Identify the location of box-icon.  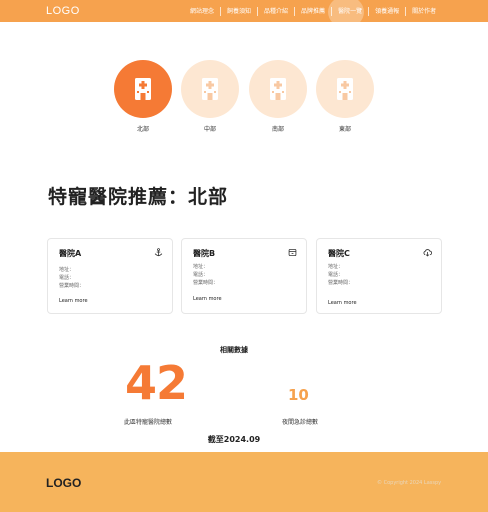
(292, 252).